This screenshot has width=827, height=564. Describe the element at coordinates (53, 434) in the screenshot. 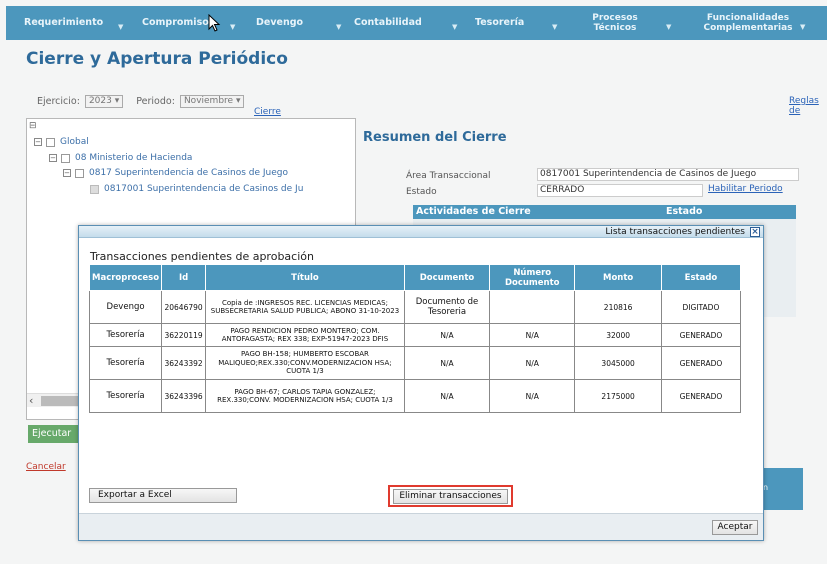

I see `ejecutar-button: Ejecutar` at that location.